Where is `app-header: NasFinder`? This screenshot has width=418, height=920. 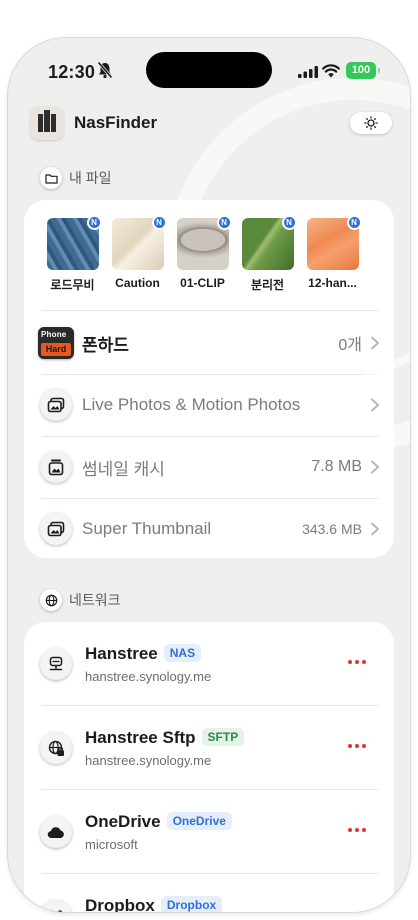
app-header: NasFinder is located at coordinates (209, 122).